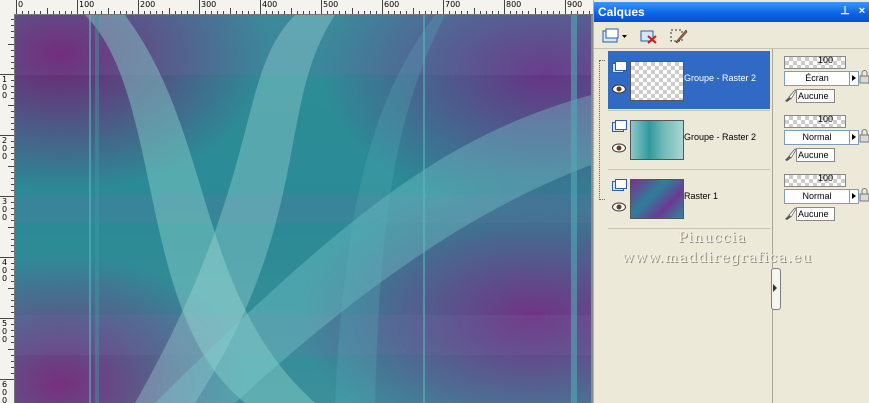 The width and height of the screenshot is (869, 403). I want to click on ruler-label: 500, so click(331, 4).